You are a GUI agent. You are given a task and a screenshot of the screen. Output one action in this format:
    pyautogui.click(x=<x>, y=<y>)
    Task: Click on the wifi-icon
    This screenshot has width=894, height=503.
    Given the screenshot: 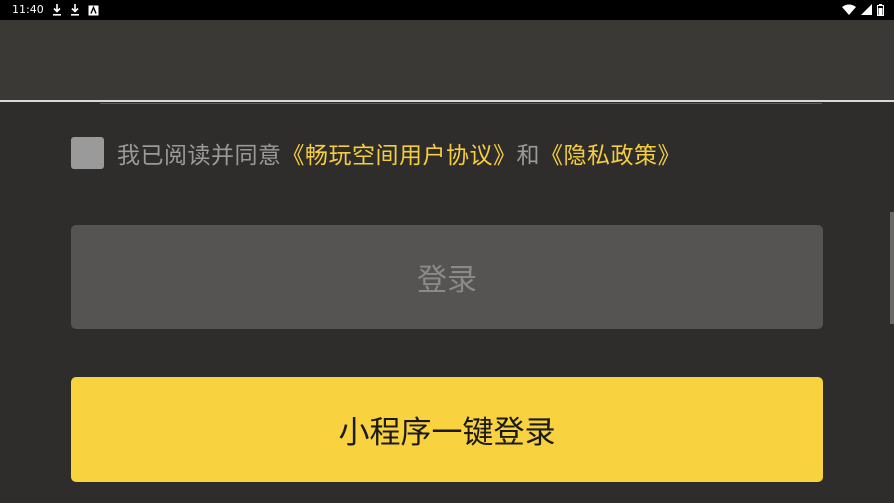 What is the action you would take?
    pyautogui.click(x=849, y=9)
    